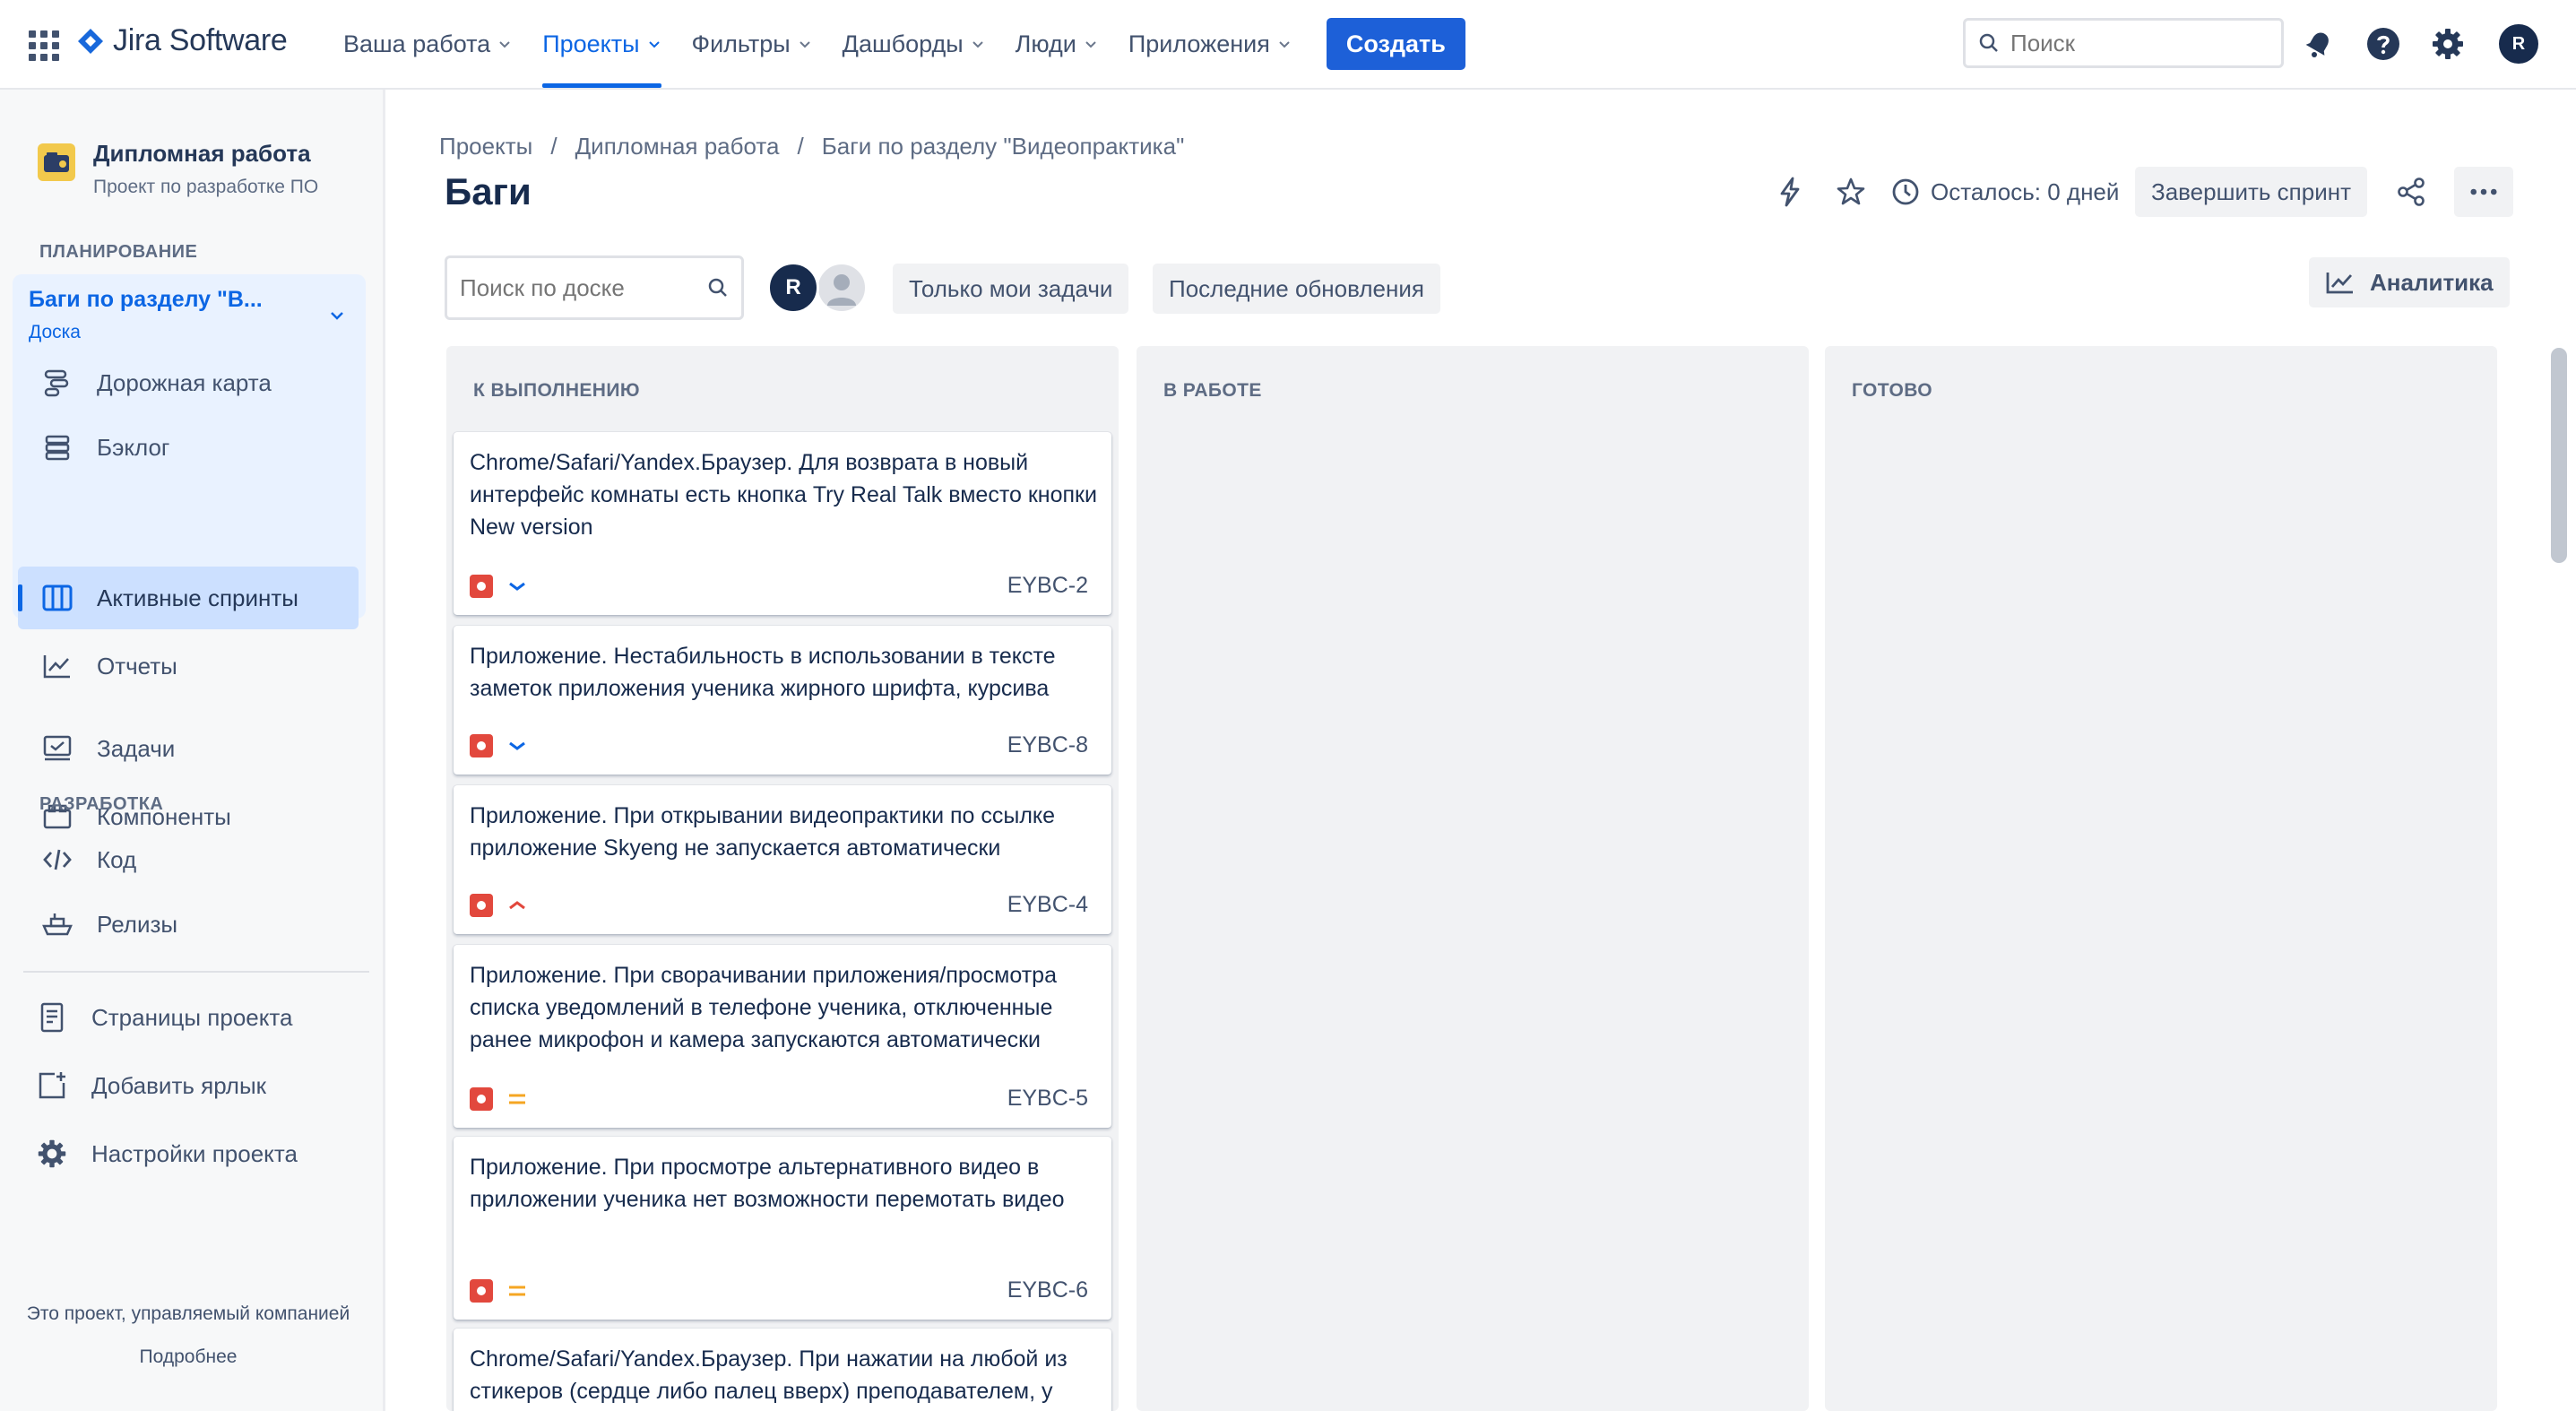  What do you see at coordinates (741, 43) in the screenshot?
I see `nav-label: Фильтры` at bounding box center [741, 43].